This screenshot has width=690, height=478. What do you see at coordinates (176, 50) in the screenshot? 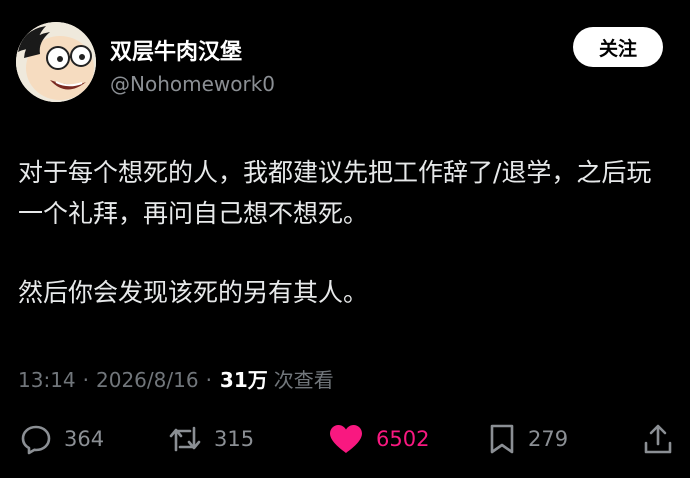
I see `display-name: 双层牛肉汉堡` at bounding box center [176, 50].